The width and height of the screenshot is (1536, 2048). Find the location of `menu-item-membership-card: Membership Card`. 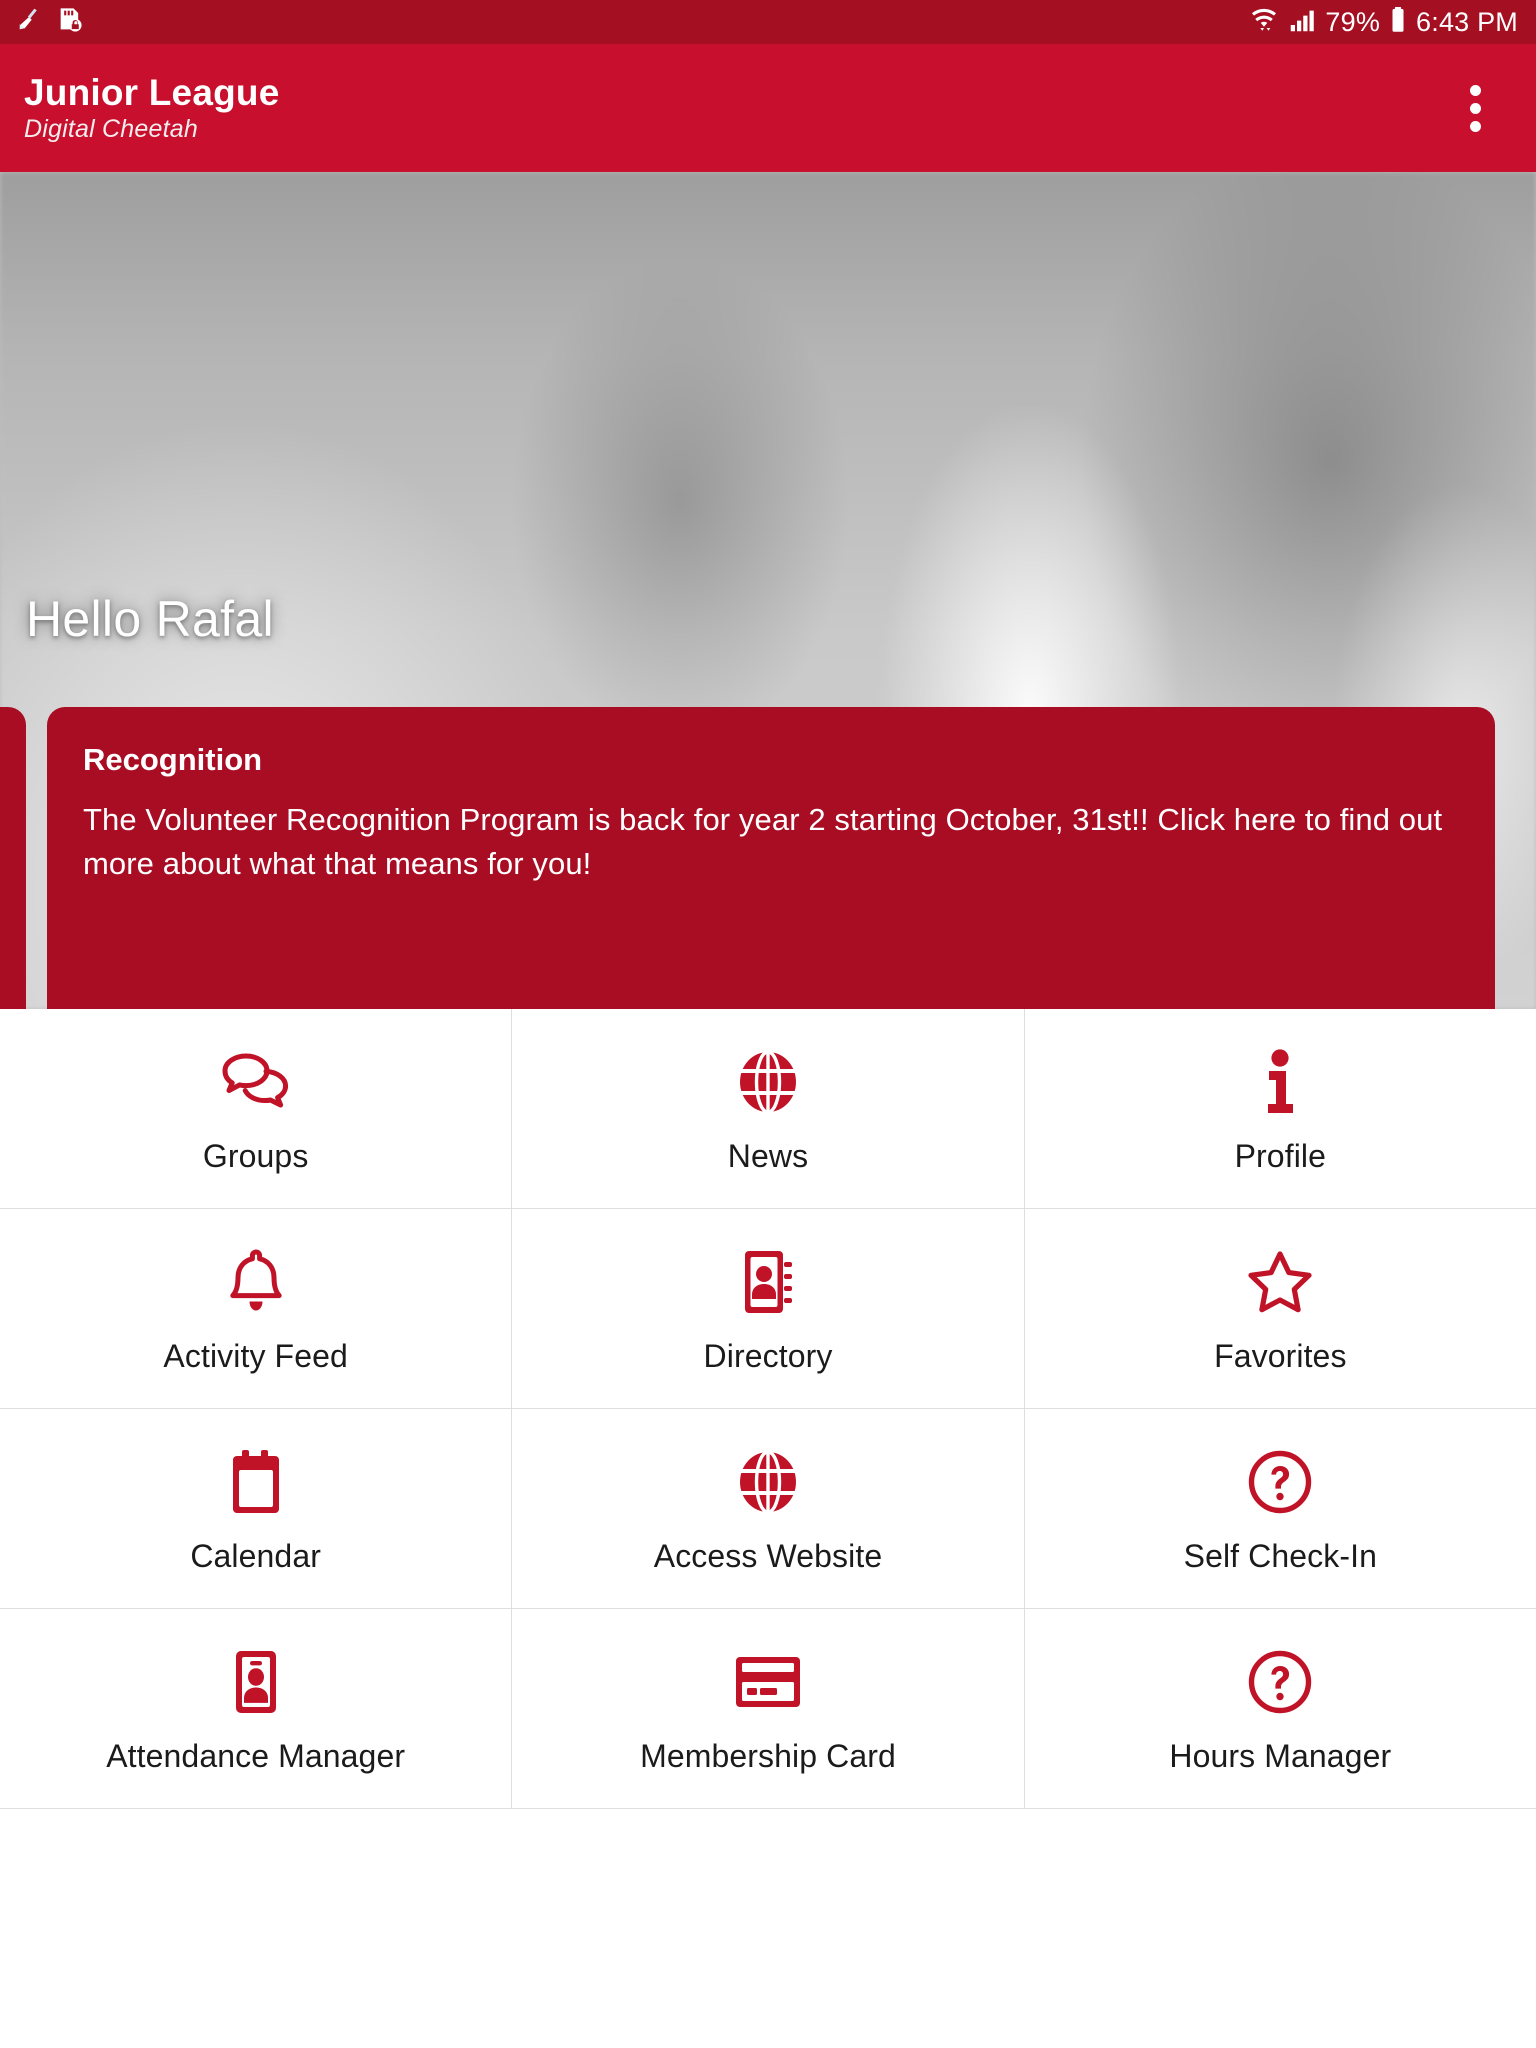

menu-item-membership-card: Membership Card is located at coordinates (768, 1708).